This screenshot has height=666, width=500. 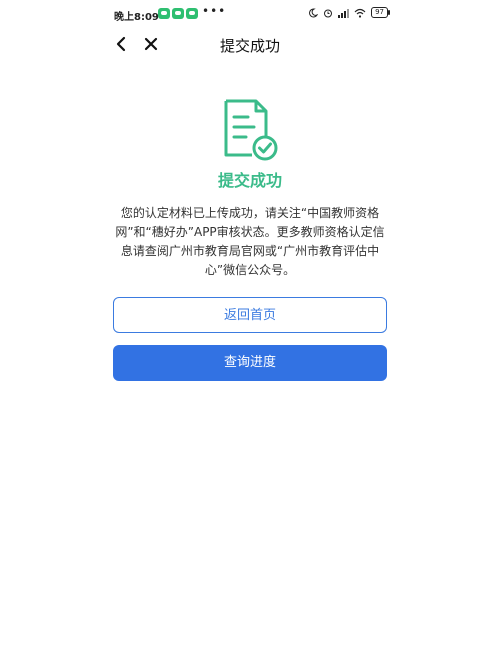 I want to click on check-progress-button: 查询进度, so click(x=250, y=363).